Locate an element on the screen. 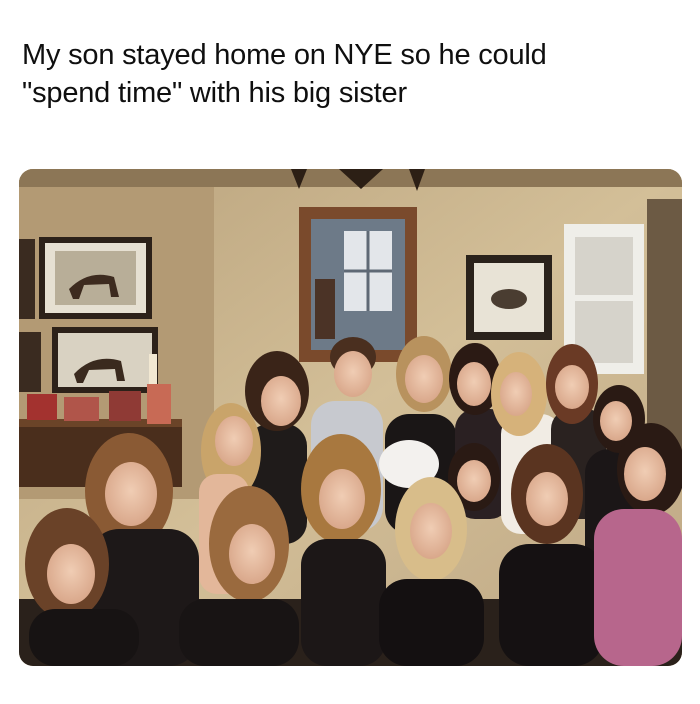 This screenshot has width=700, height=704. caption-line-1: My son stayed home on NYE so he could is located at coordinates (284, 55).